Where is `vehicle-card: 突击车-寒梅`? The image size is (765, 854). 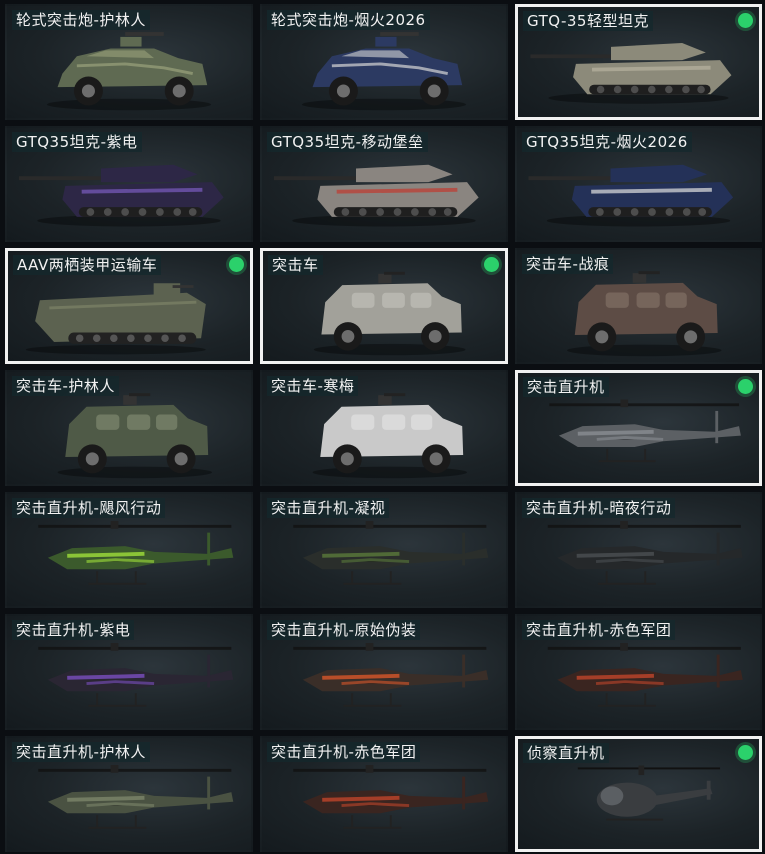
vehicle-card: 突击车-寒梅 is located at coordinates (384, 428).